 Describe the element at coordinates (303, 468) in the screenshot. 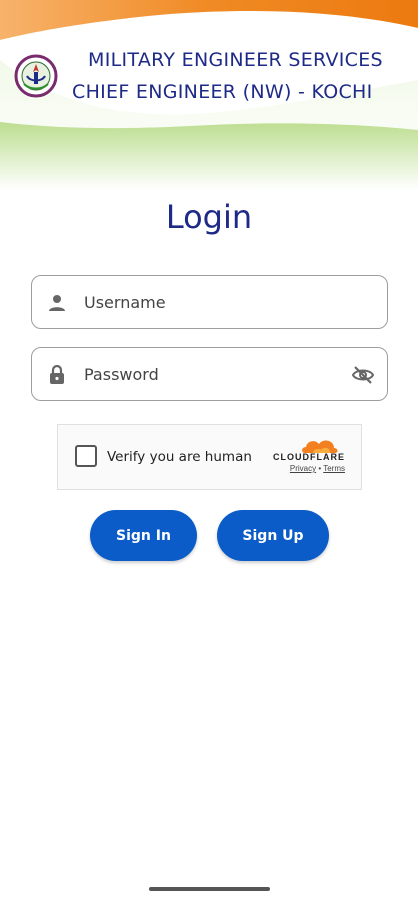

I see `privacy-link: Privacy` at that location.